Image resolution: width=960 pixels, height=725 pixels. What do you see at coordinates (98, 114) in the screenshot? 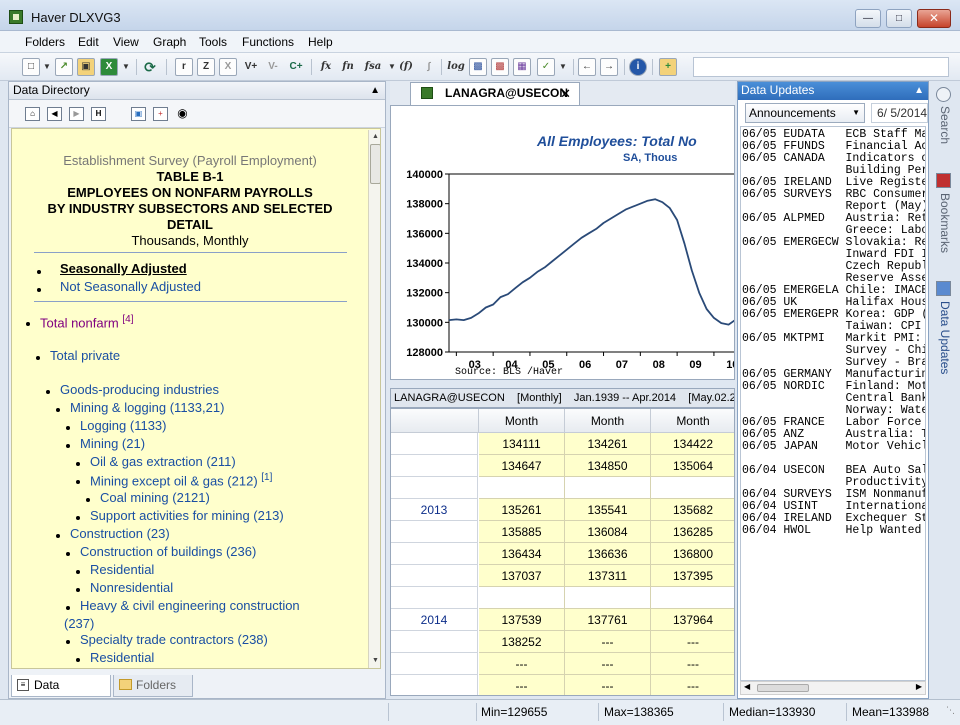
I see `help-h-icon: H` at bounding box center [98, 114].